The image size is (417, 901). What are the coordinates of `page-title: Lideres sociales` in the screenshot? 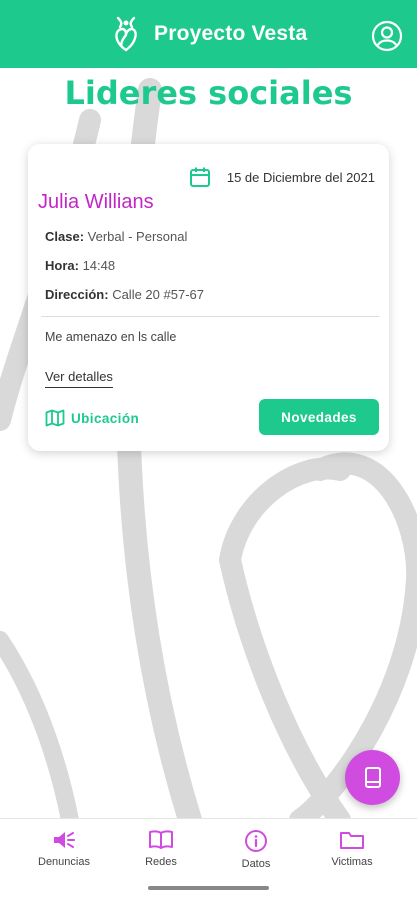 It's located at (208, 93).